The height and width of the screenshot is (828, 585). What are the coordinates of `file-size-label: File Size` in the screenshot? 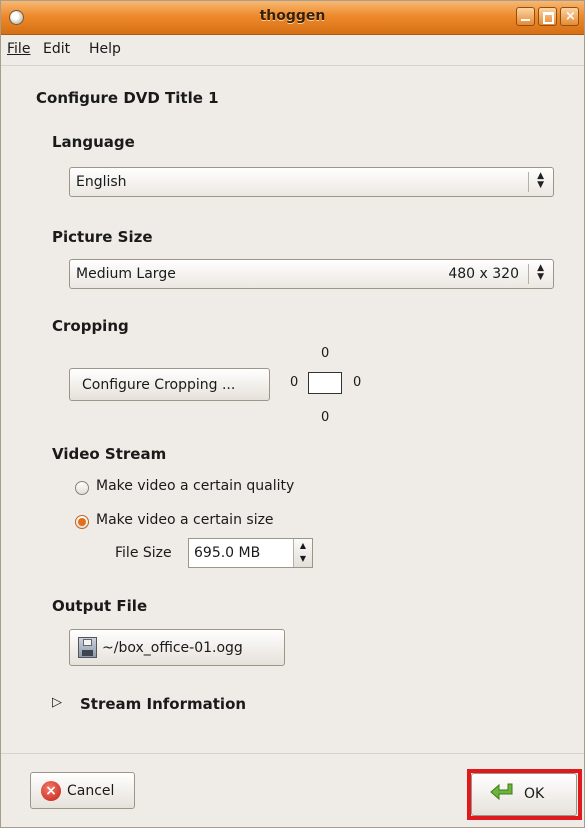 It's located at (143, 553).